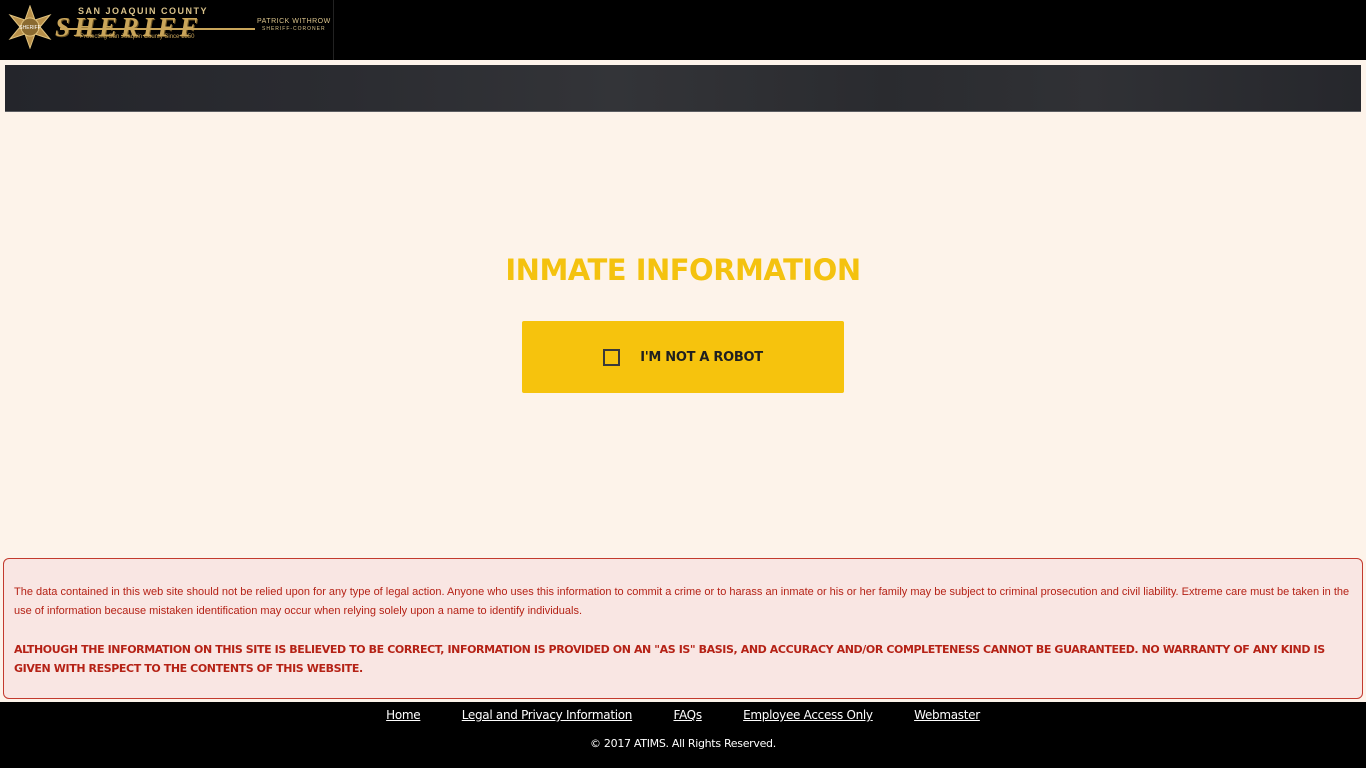 This screenshot has width=1366, height=768. Describe the element at coordinates (157, 29) in the screenshot. I see `logo-stripe` at that location.